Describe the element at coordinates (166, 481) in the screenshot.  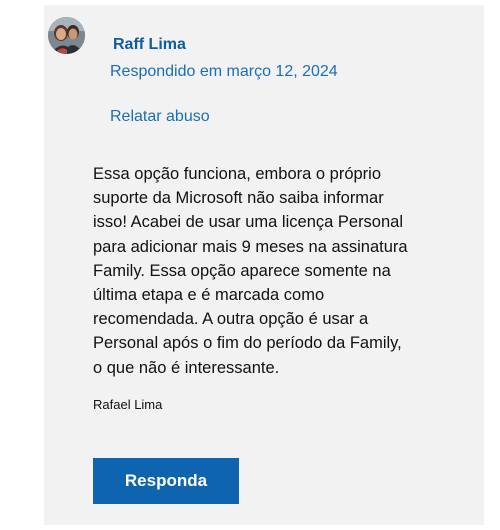
I see `reply-button: Responda` at that location.